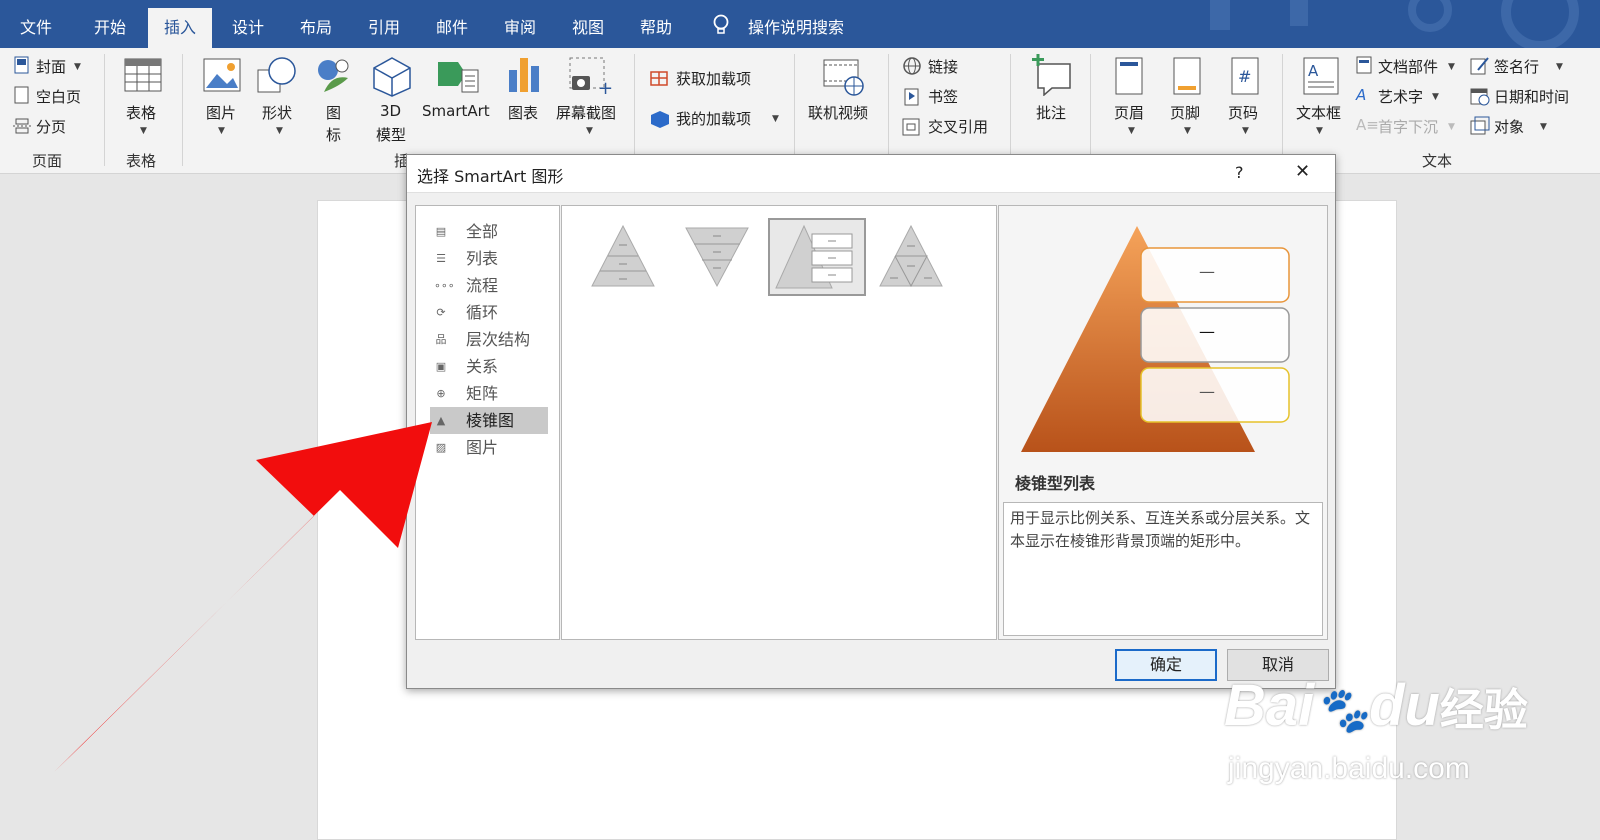 The height and width of the screenshot is (840, 1600). I want to click on paw-icon: 🐾, so click(1342, 710).